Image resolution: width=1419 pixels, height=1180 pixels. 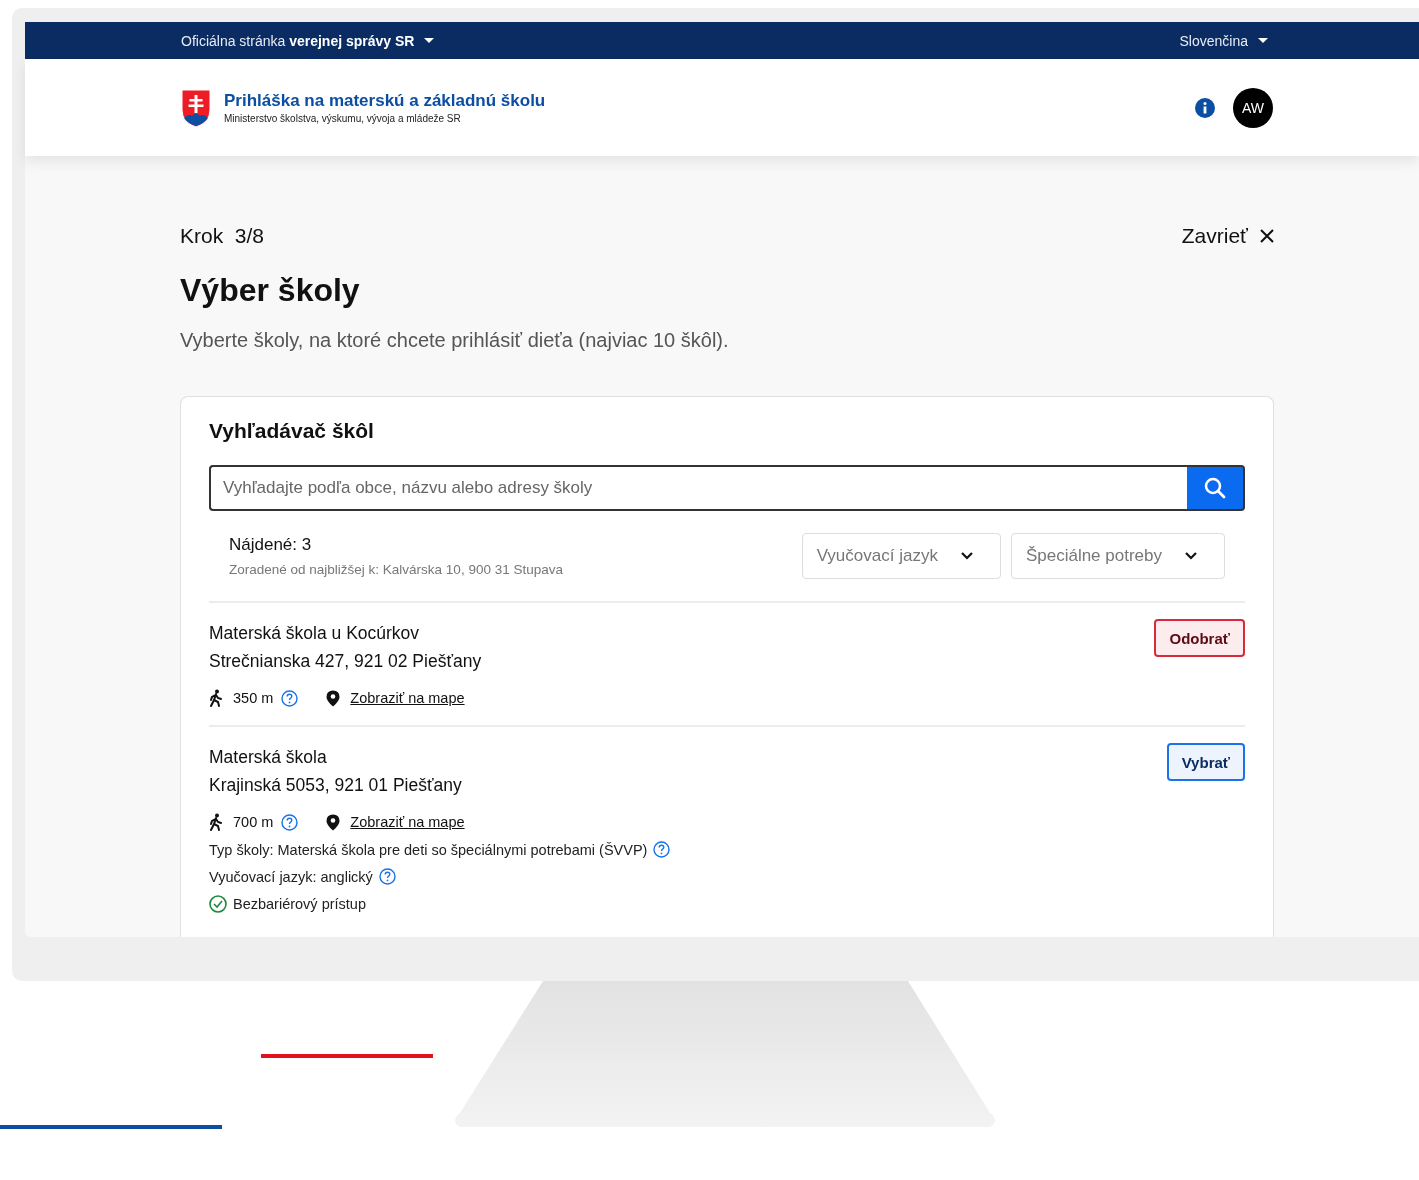 What do you see at coordinates (1227, 236) in the screenshot?
I see `close-button: Zavrieť` at bounding box center [1227, 236].